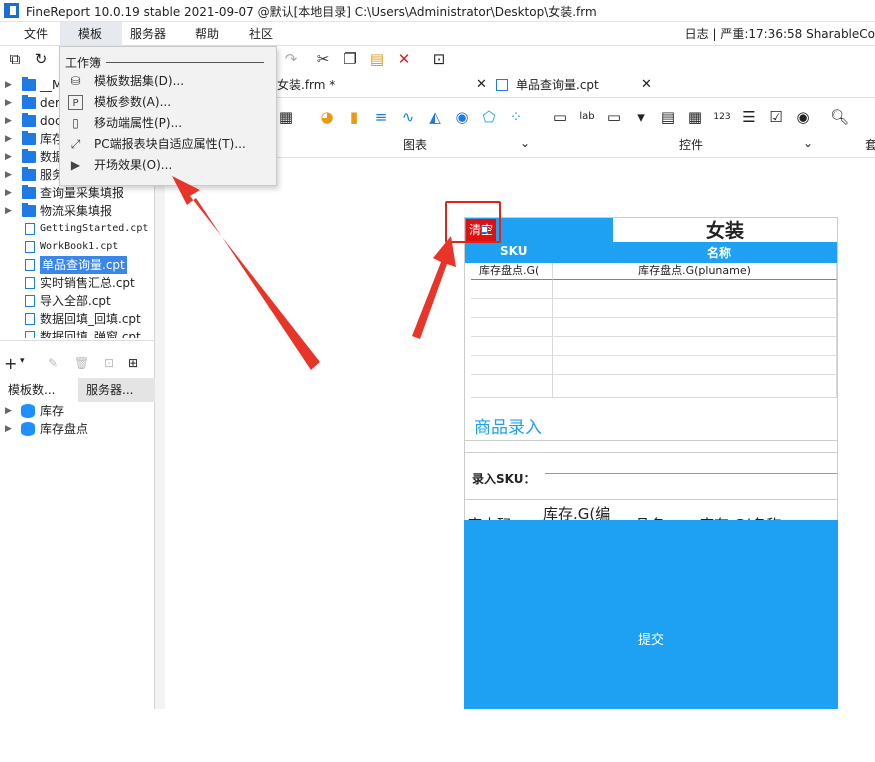 The width and height of the screenshot is (875, 762). What do you see at coordinates (585, 512) in the screenshot?
I see `bottom-col-2: 库存.G(编` at bounding box center [585, 512].